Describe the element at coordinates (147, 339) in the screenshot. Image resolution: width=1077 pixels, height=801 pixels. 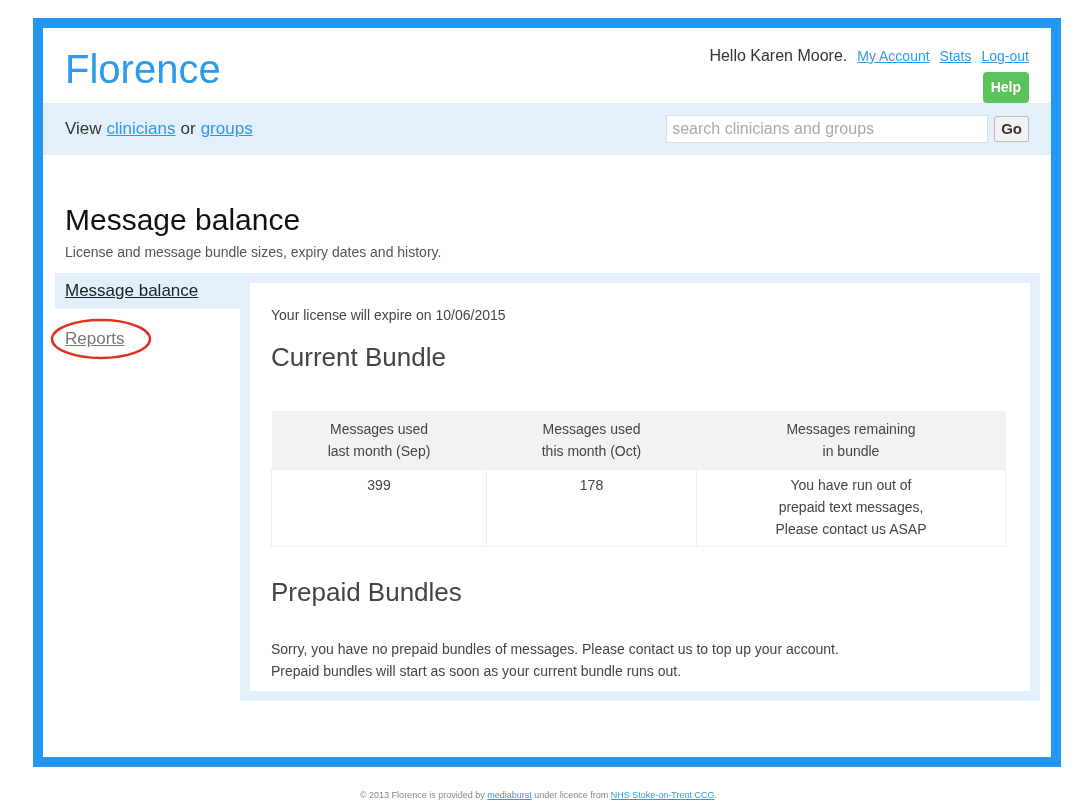
I see `sidebar-item: Reports` at that location.